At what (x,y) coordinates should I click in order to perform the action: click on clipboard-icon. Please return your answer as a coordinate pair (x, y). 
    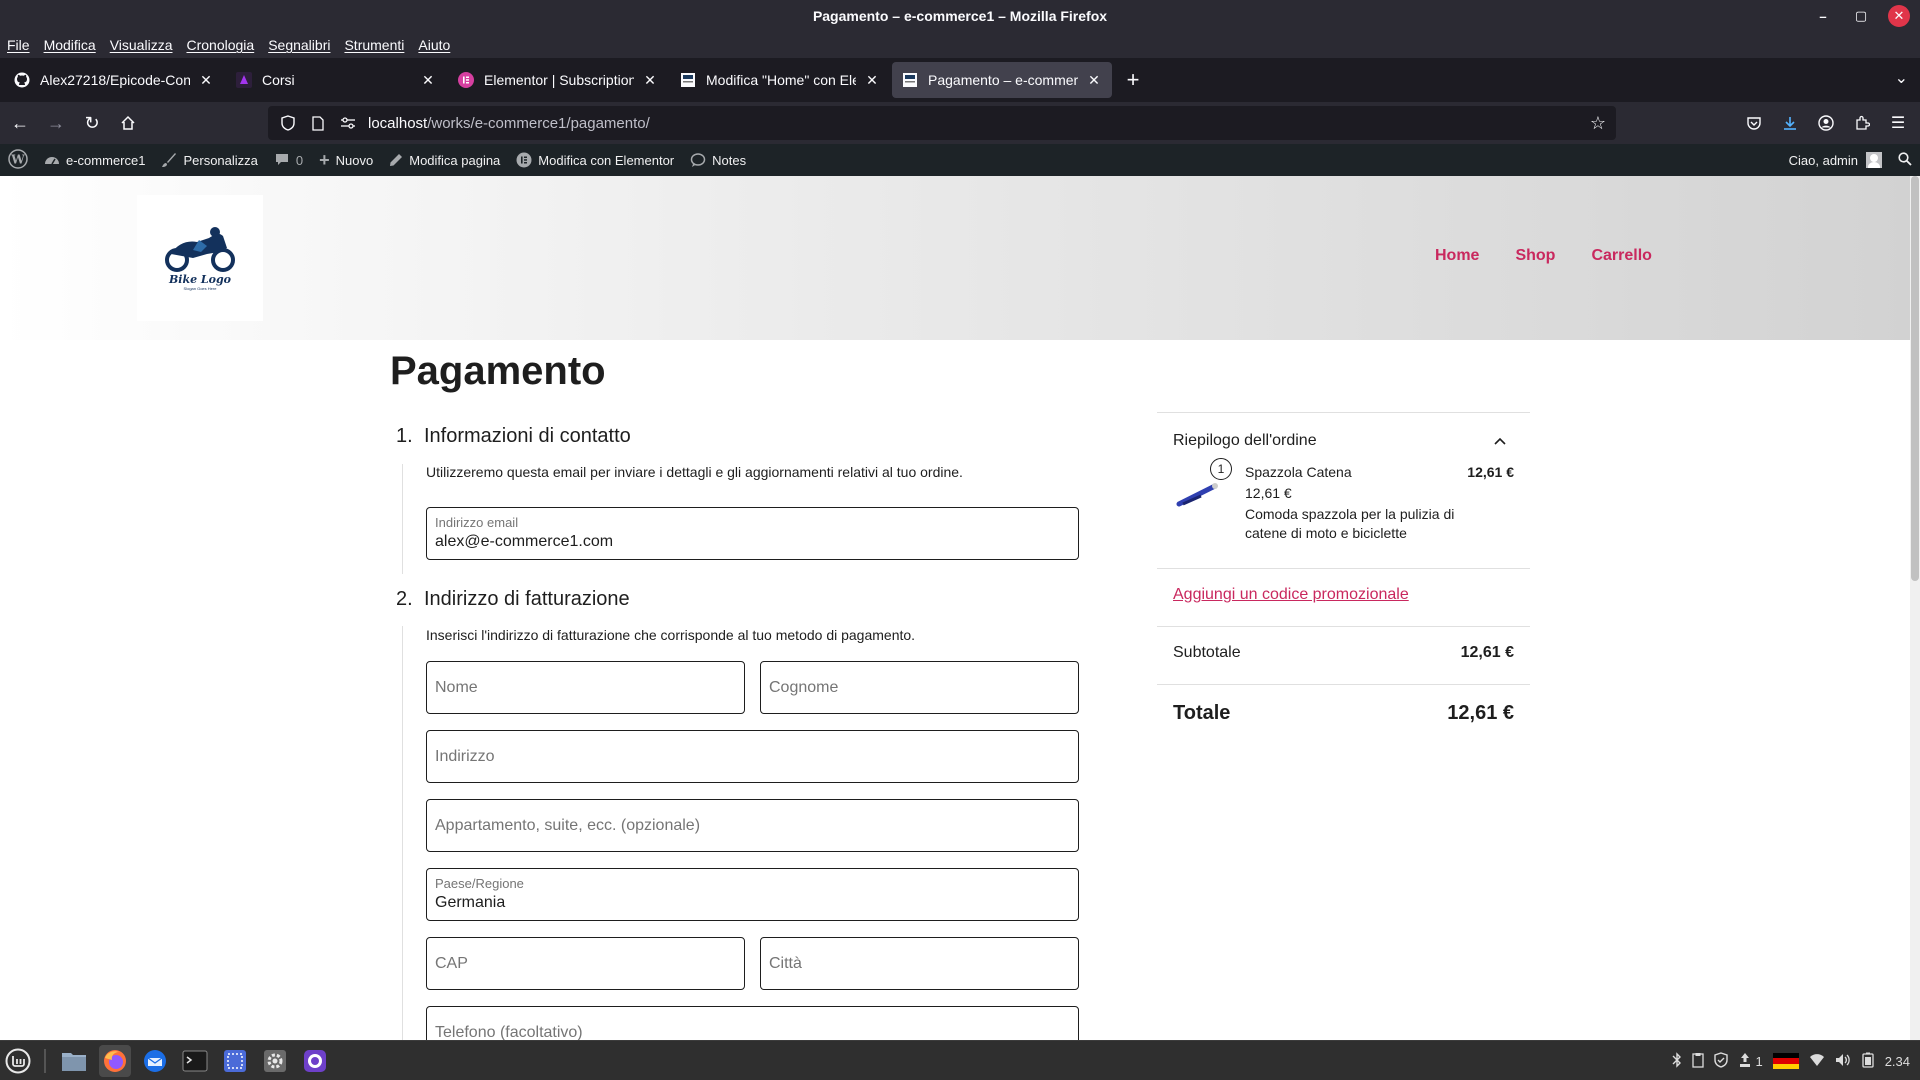
    Looking at the image, I should click on (1698, 1061).